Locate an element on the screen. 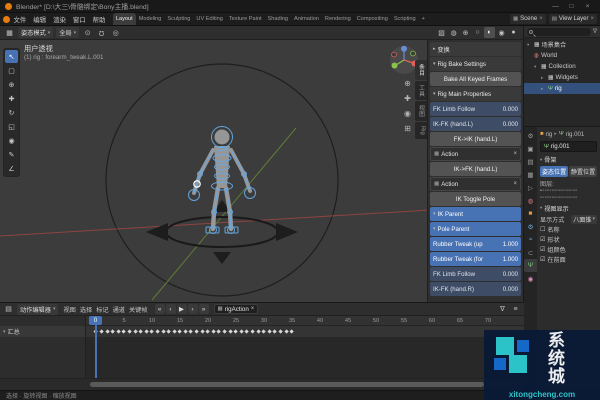 The image size is (600, 400). frame-number: 30 is located at coordinates (264, 320).